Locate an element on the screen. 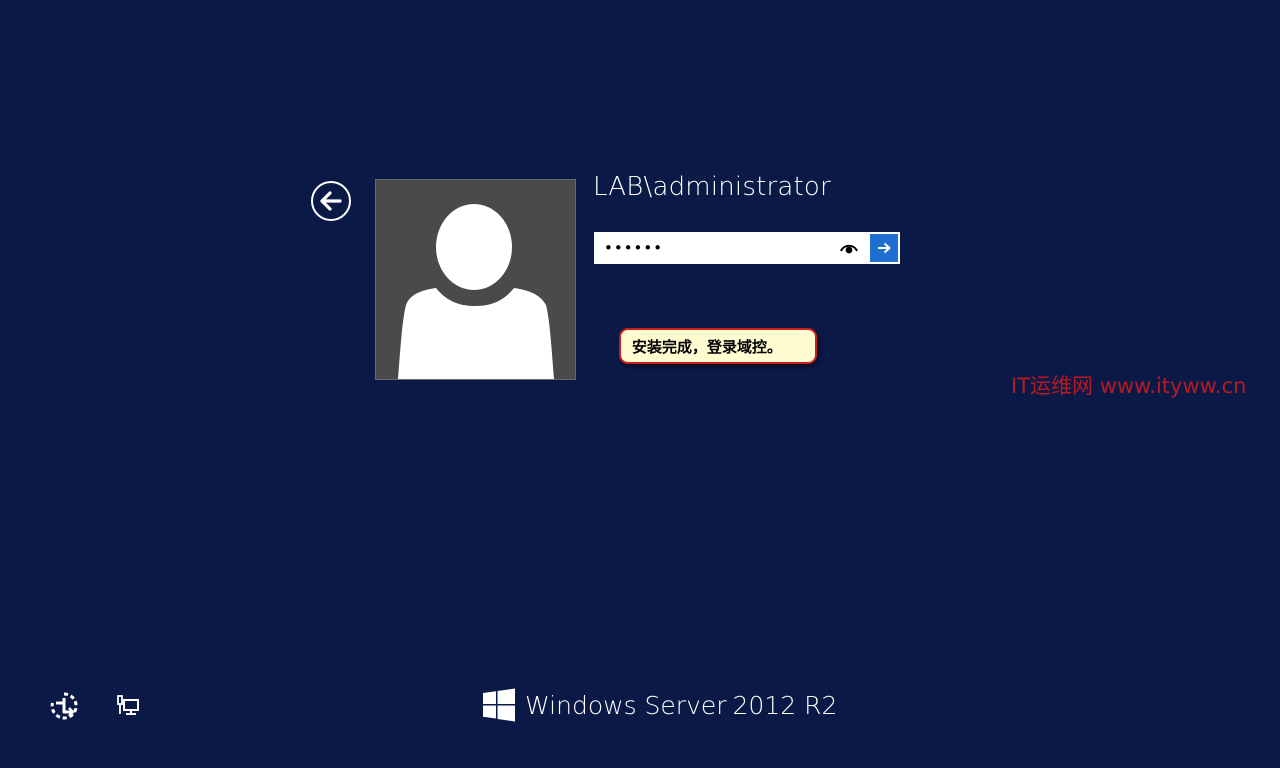  brand-version: 2012 R2 is located at coordinates (785, 705).